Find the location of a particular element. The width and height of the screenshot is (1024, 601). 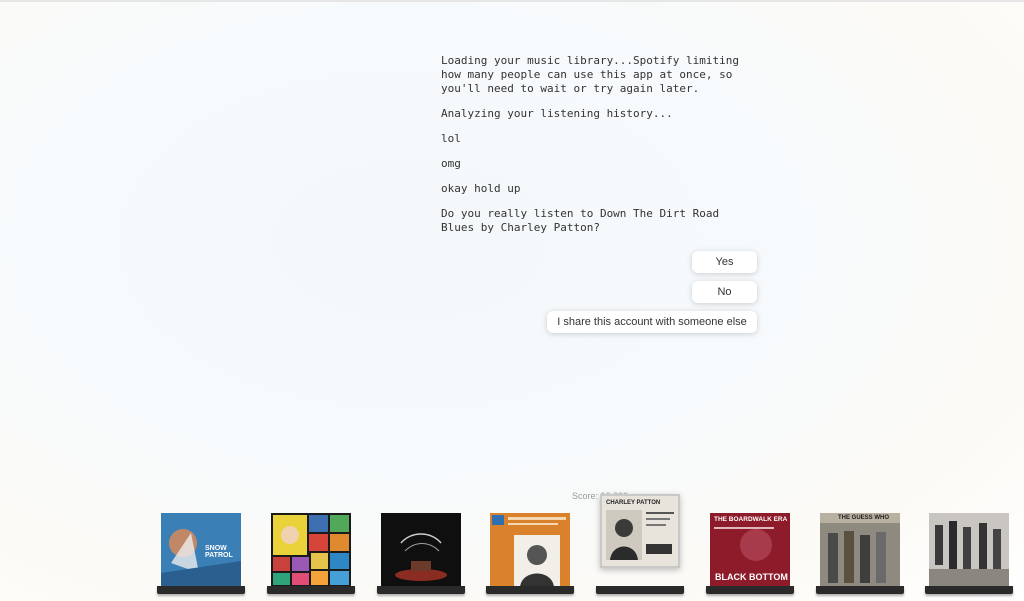

album-cover-current: CHARLEY PATTON is located at coordinates (640, 531).